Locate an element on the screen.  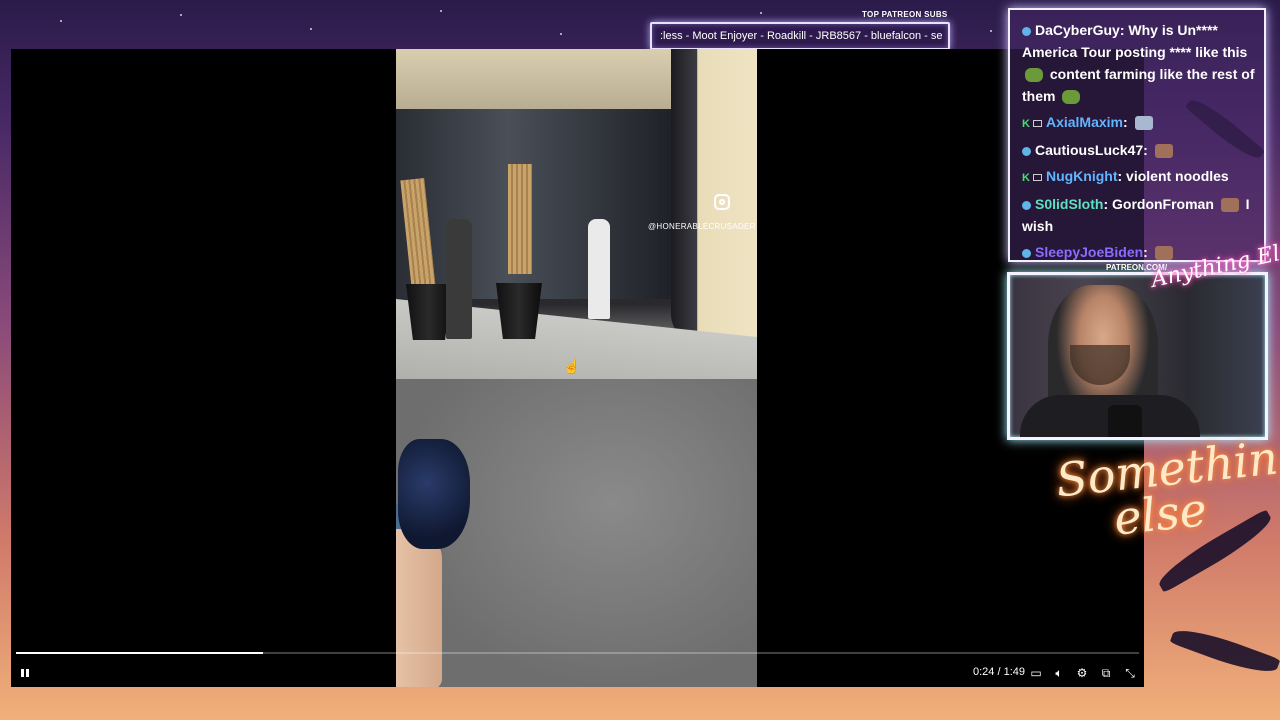
miniplayer-icon: ⧉ is located at coordinates (1106, 673).